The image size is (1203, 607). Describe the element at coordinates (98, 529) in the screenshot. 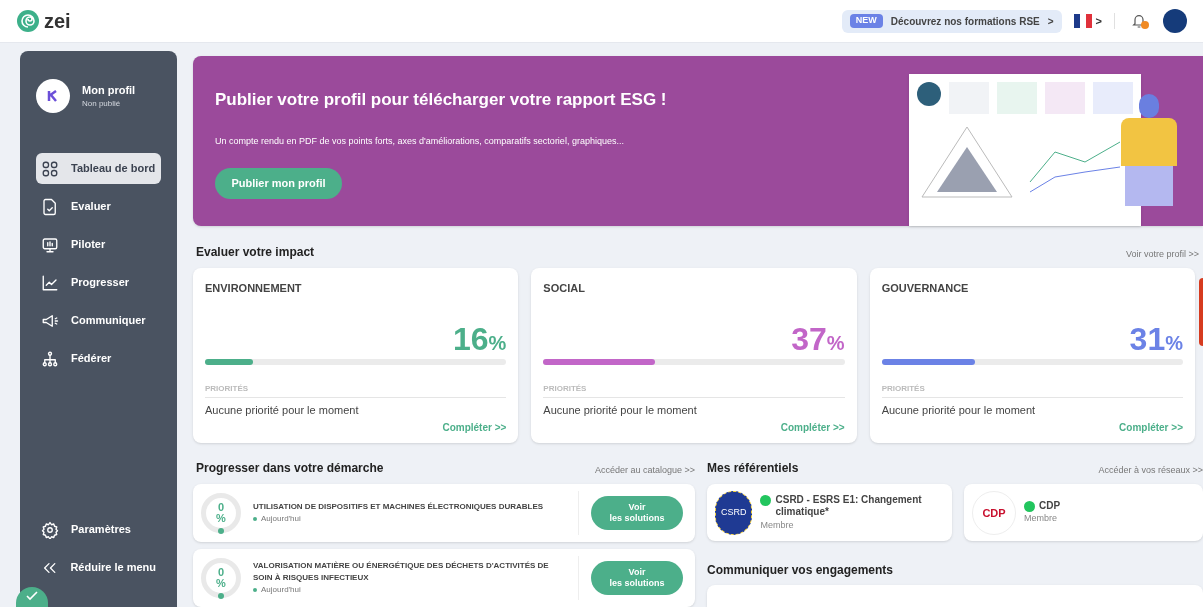

I see `nav-item: Paramètres` at that location.